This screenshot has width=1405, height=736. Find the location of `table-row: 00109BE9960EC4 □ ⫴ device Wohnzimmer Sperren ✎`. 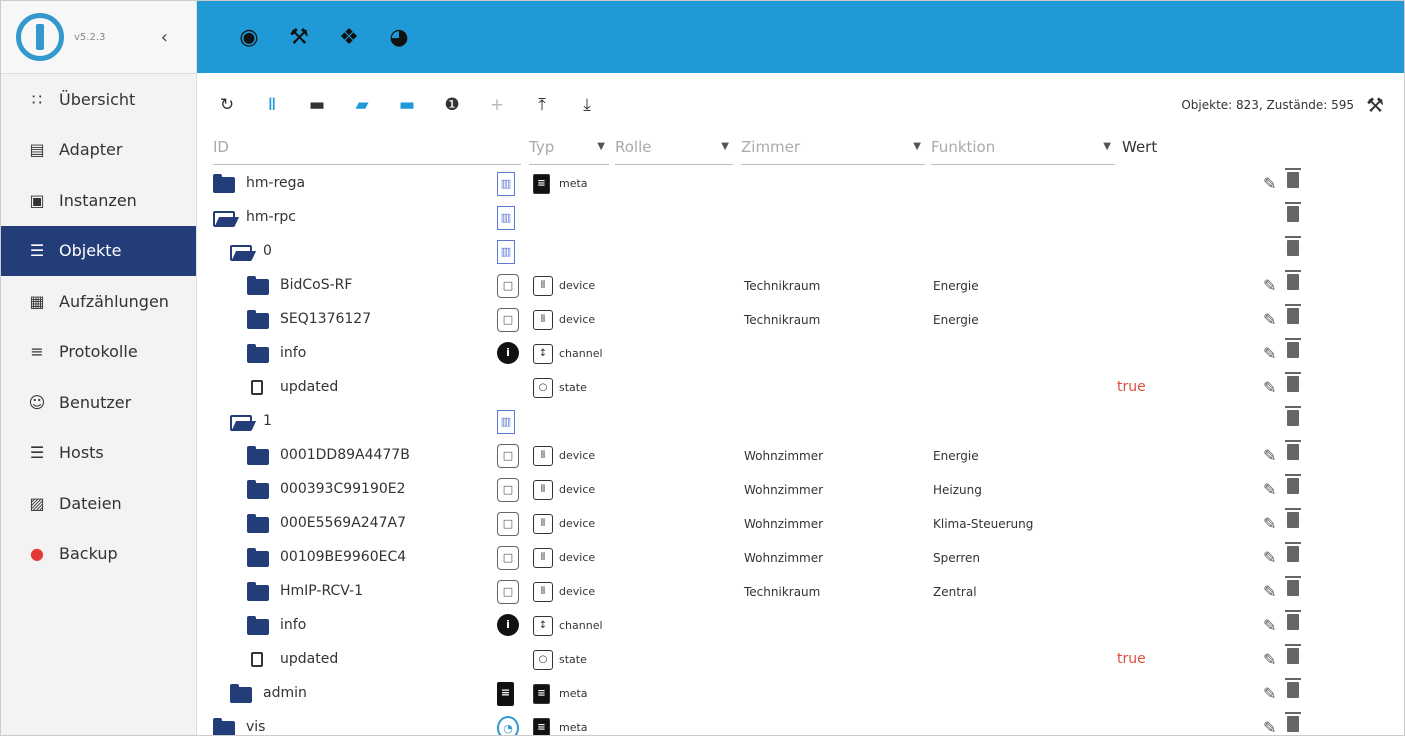

table-row: 00109BE9960EC4 □ ⫴ device Wohnzimmer Sperren ✎ is located at coordinates (800, 558).